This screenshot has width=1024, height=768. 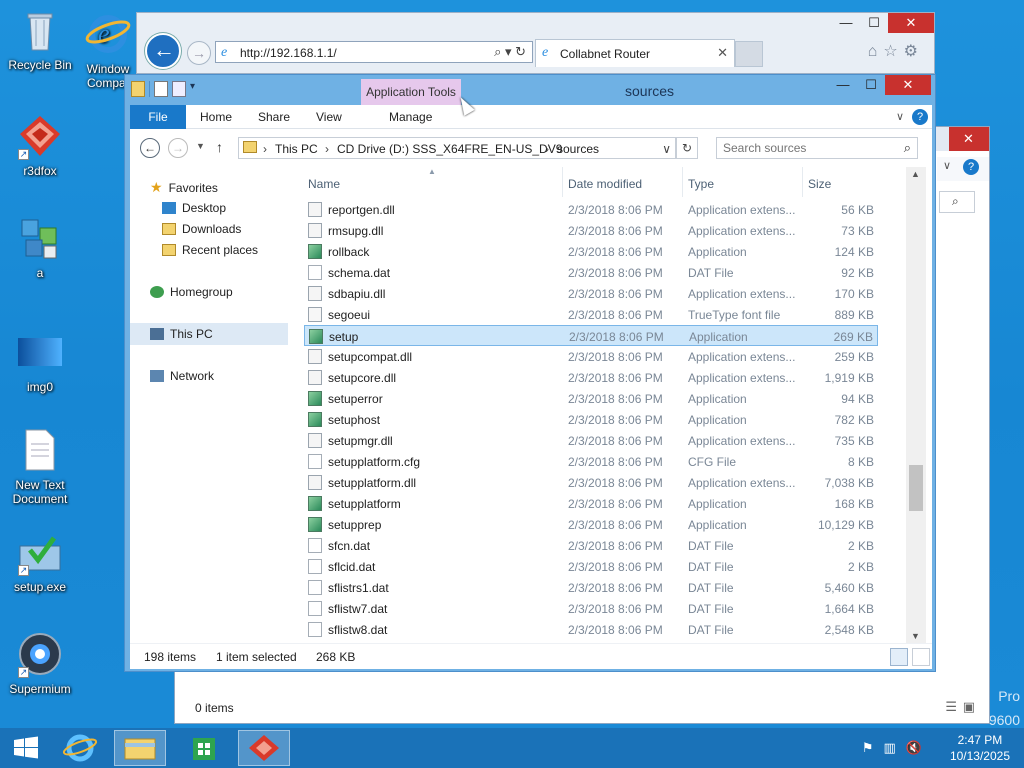 I want to click on favorites-star-icon: ☆, so click(x=893, y=51).